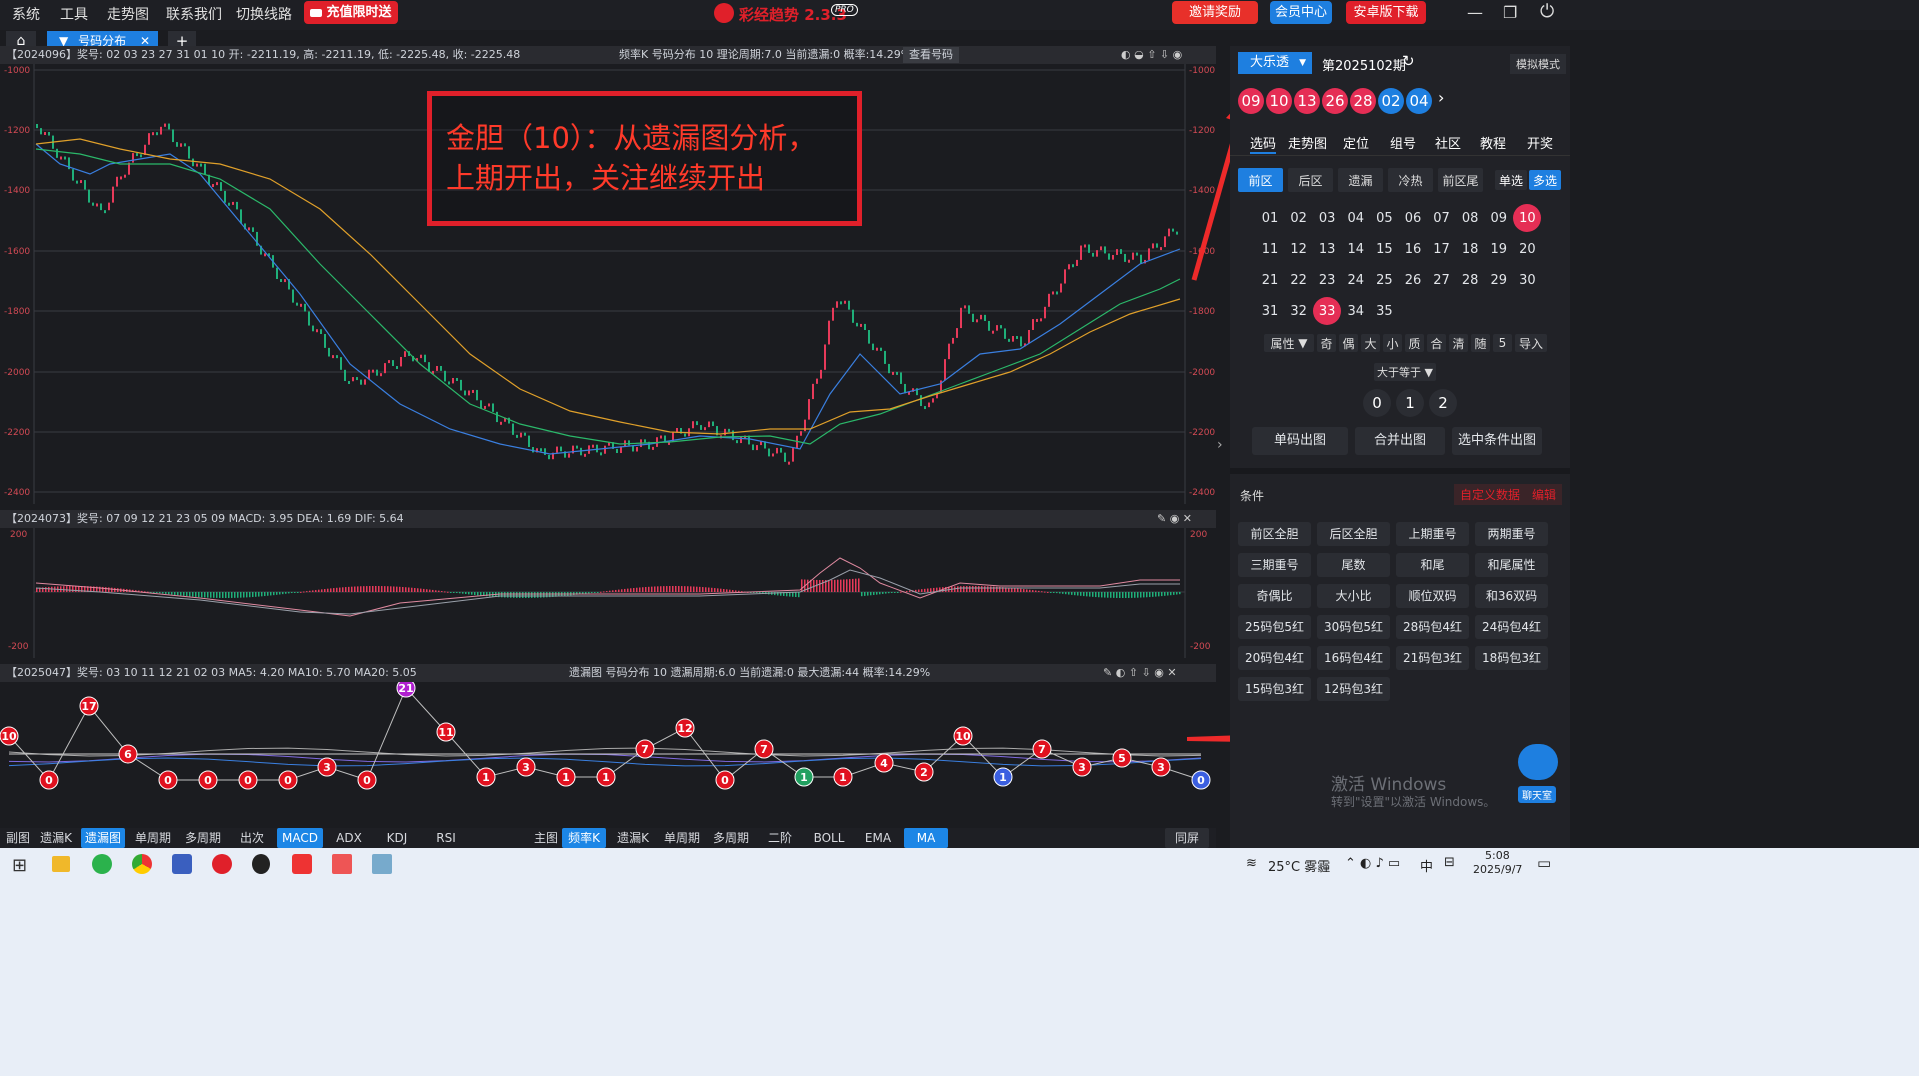  What do you see at coordinates (261, 864) in the screenshot?
I see `qq-icon` at bounding box center [261, 864].